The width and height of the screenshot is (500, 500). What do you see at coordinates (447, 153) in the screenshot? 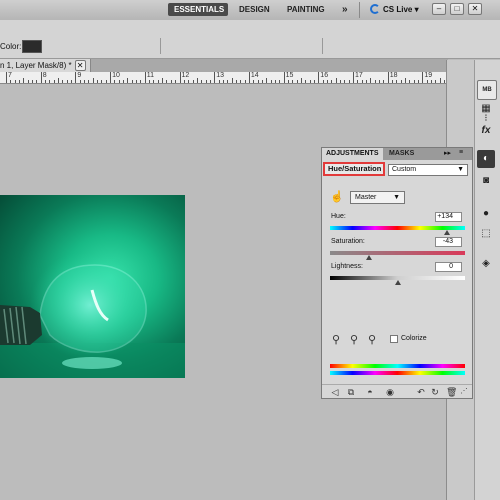
I see `collapse-panel-icon: ▸▸` at bounding box center [447, 153].